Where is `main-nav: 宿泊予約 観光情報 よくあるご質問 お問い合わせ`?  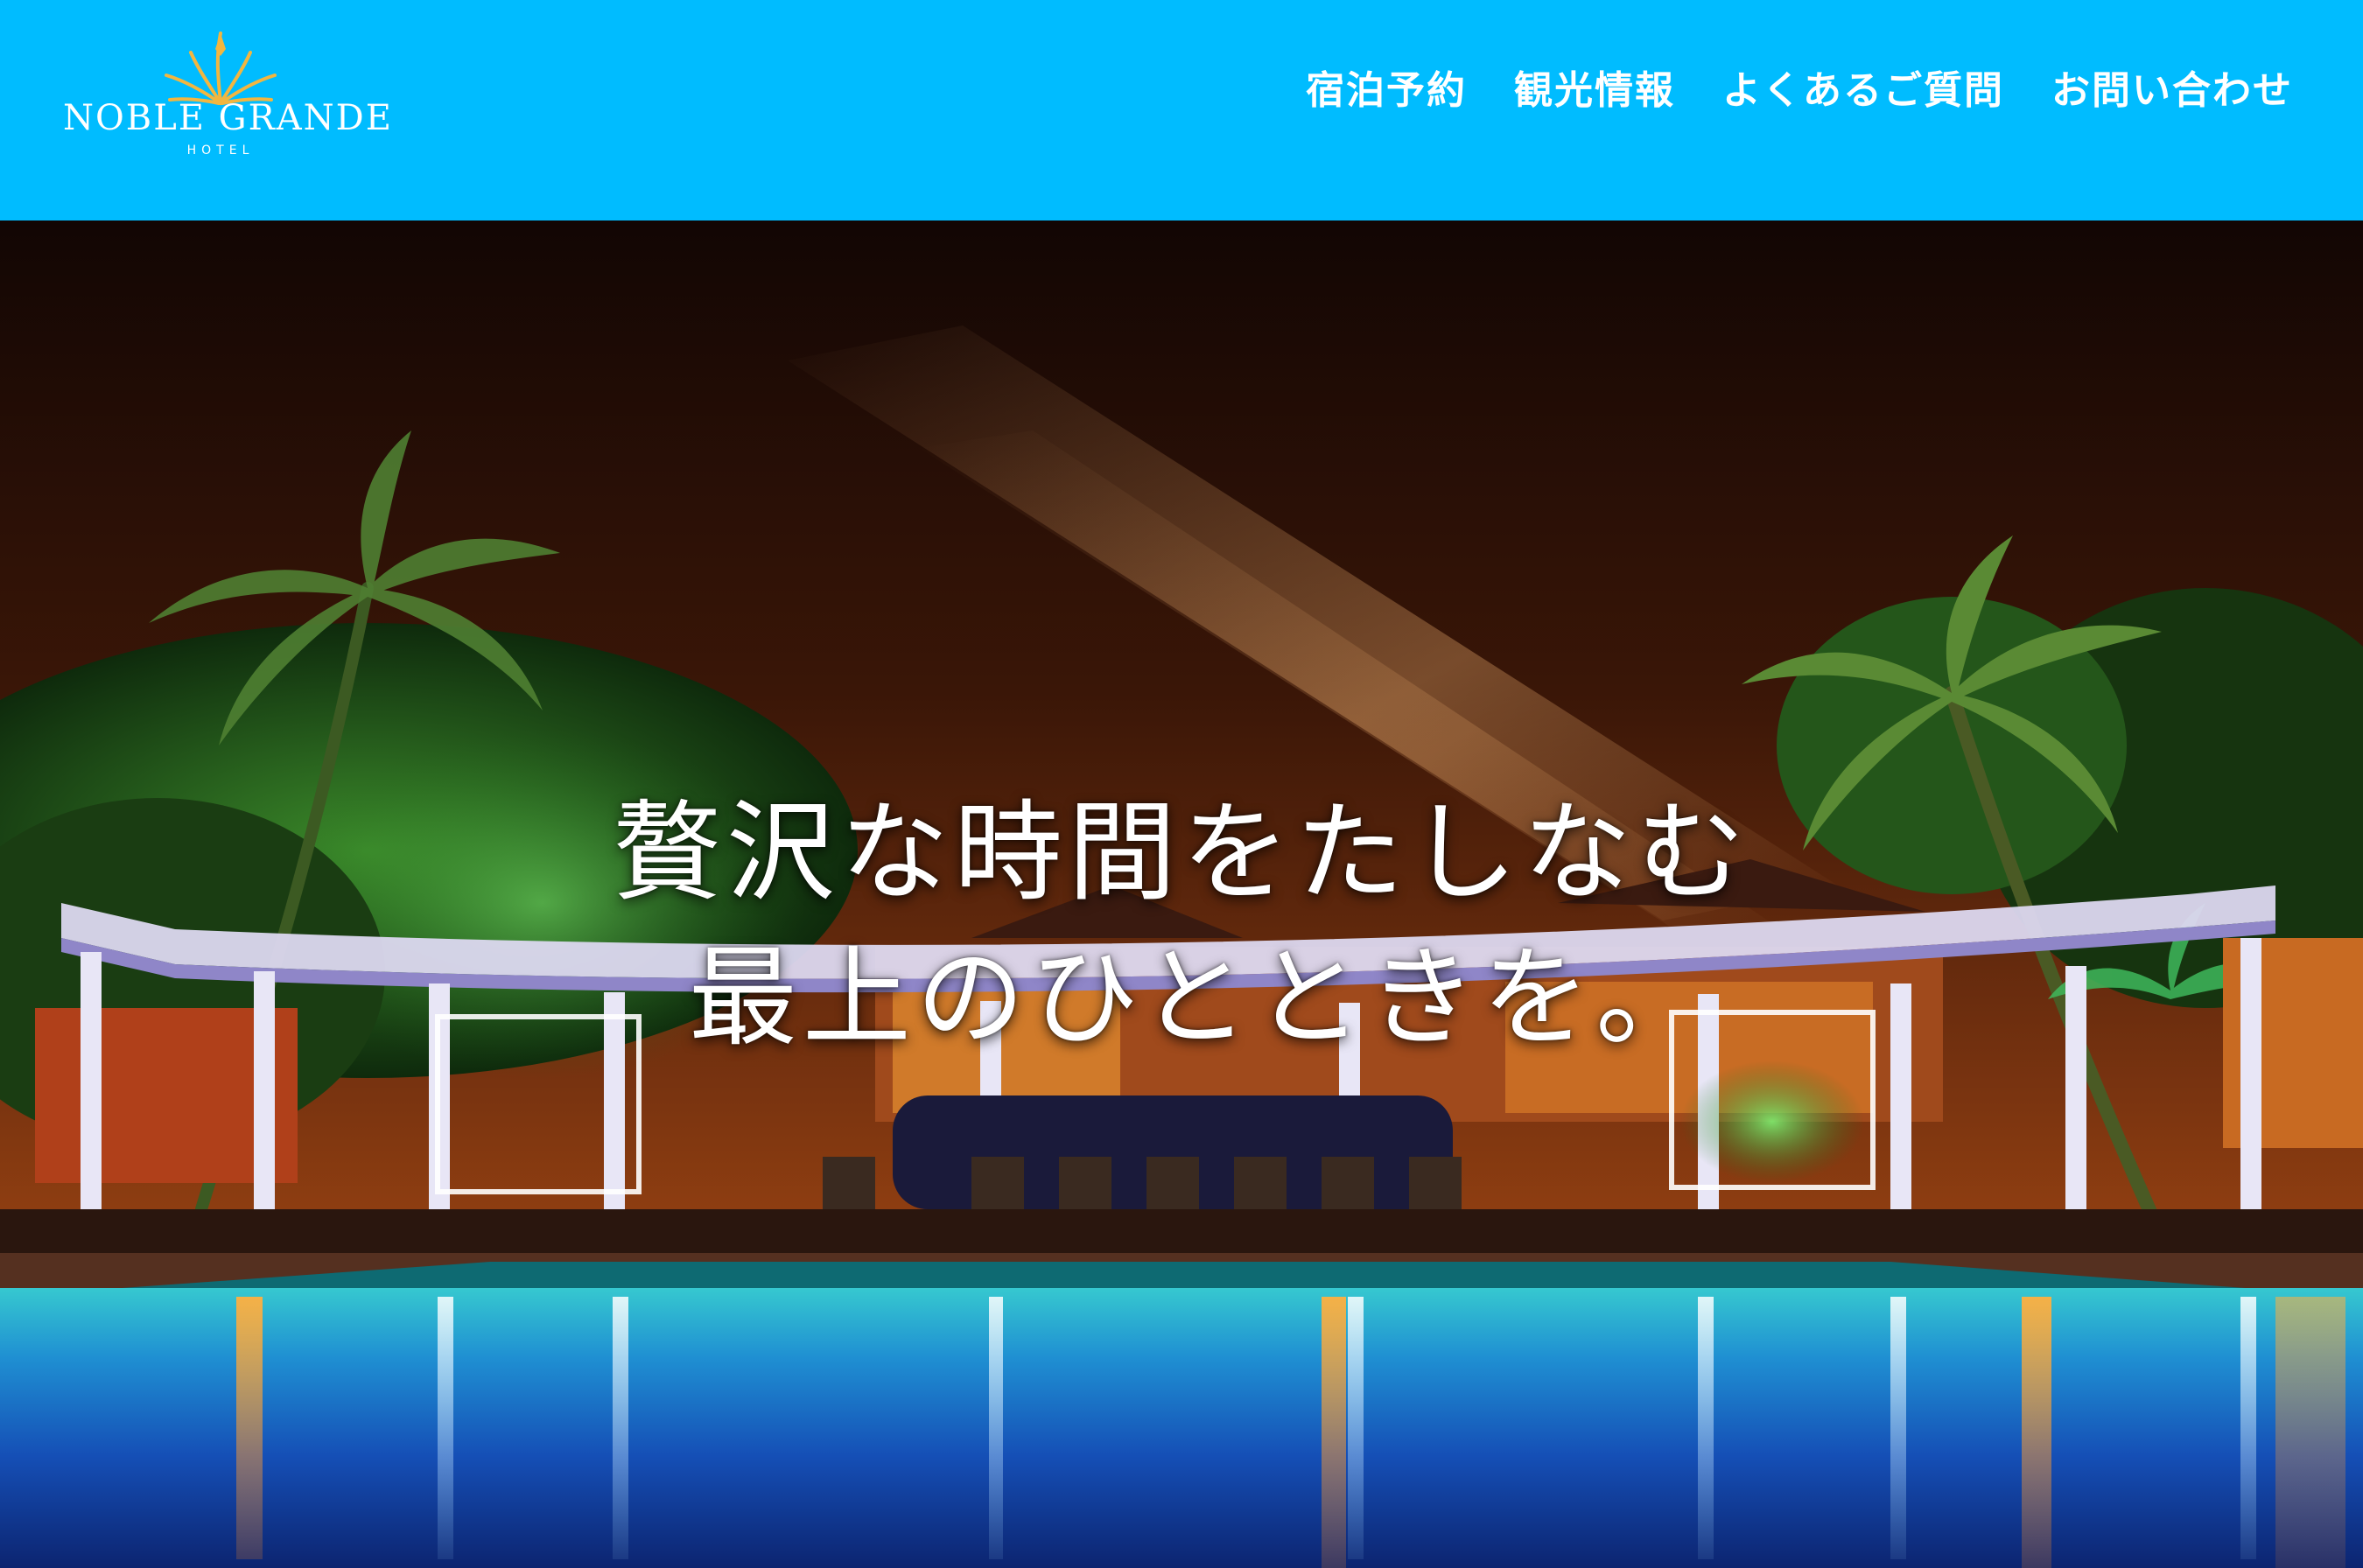 main-nav: 宿泊予約 観光情報 よくあるご質問 お問い合わせ is located at coordinates (1799, 91).